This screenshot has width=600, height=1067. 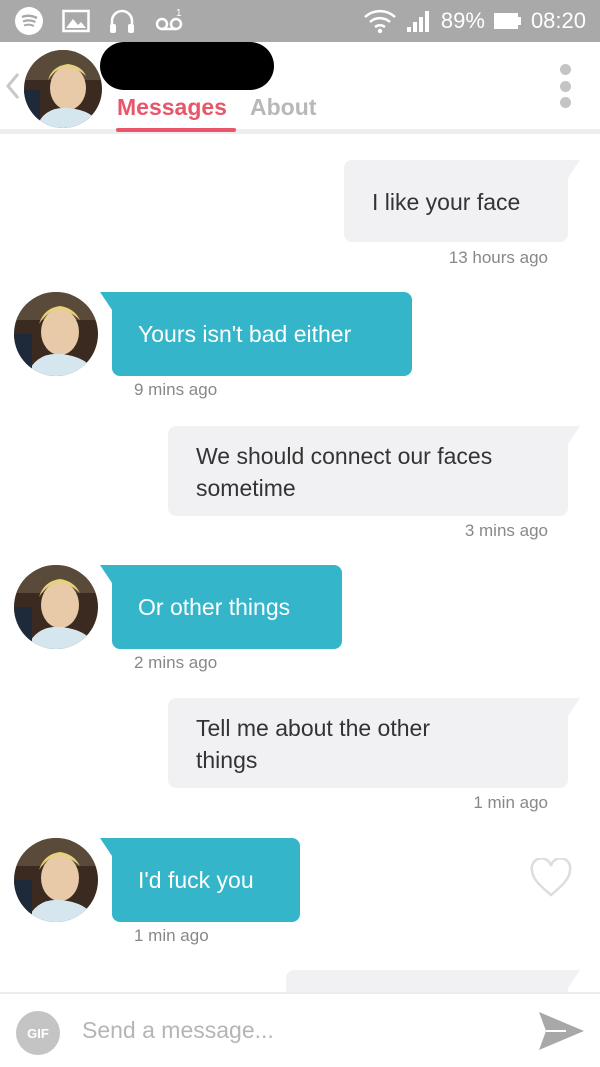 I want to click on send-icon, so click(x=561, y=1033).